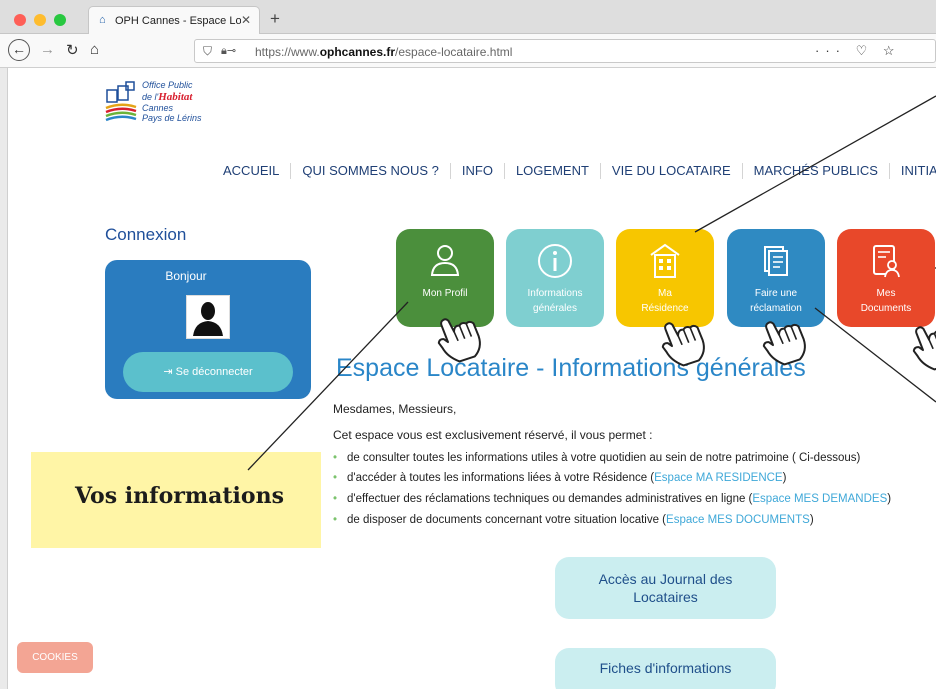 The height and width of the screenshot is (689, 936). What do you see at coordinates (445, 293) in the screenshot?
I see `tile-label: Mon Profil` at bounding box center [445, 293].